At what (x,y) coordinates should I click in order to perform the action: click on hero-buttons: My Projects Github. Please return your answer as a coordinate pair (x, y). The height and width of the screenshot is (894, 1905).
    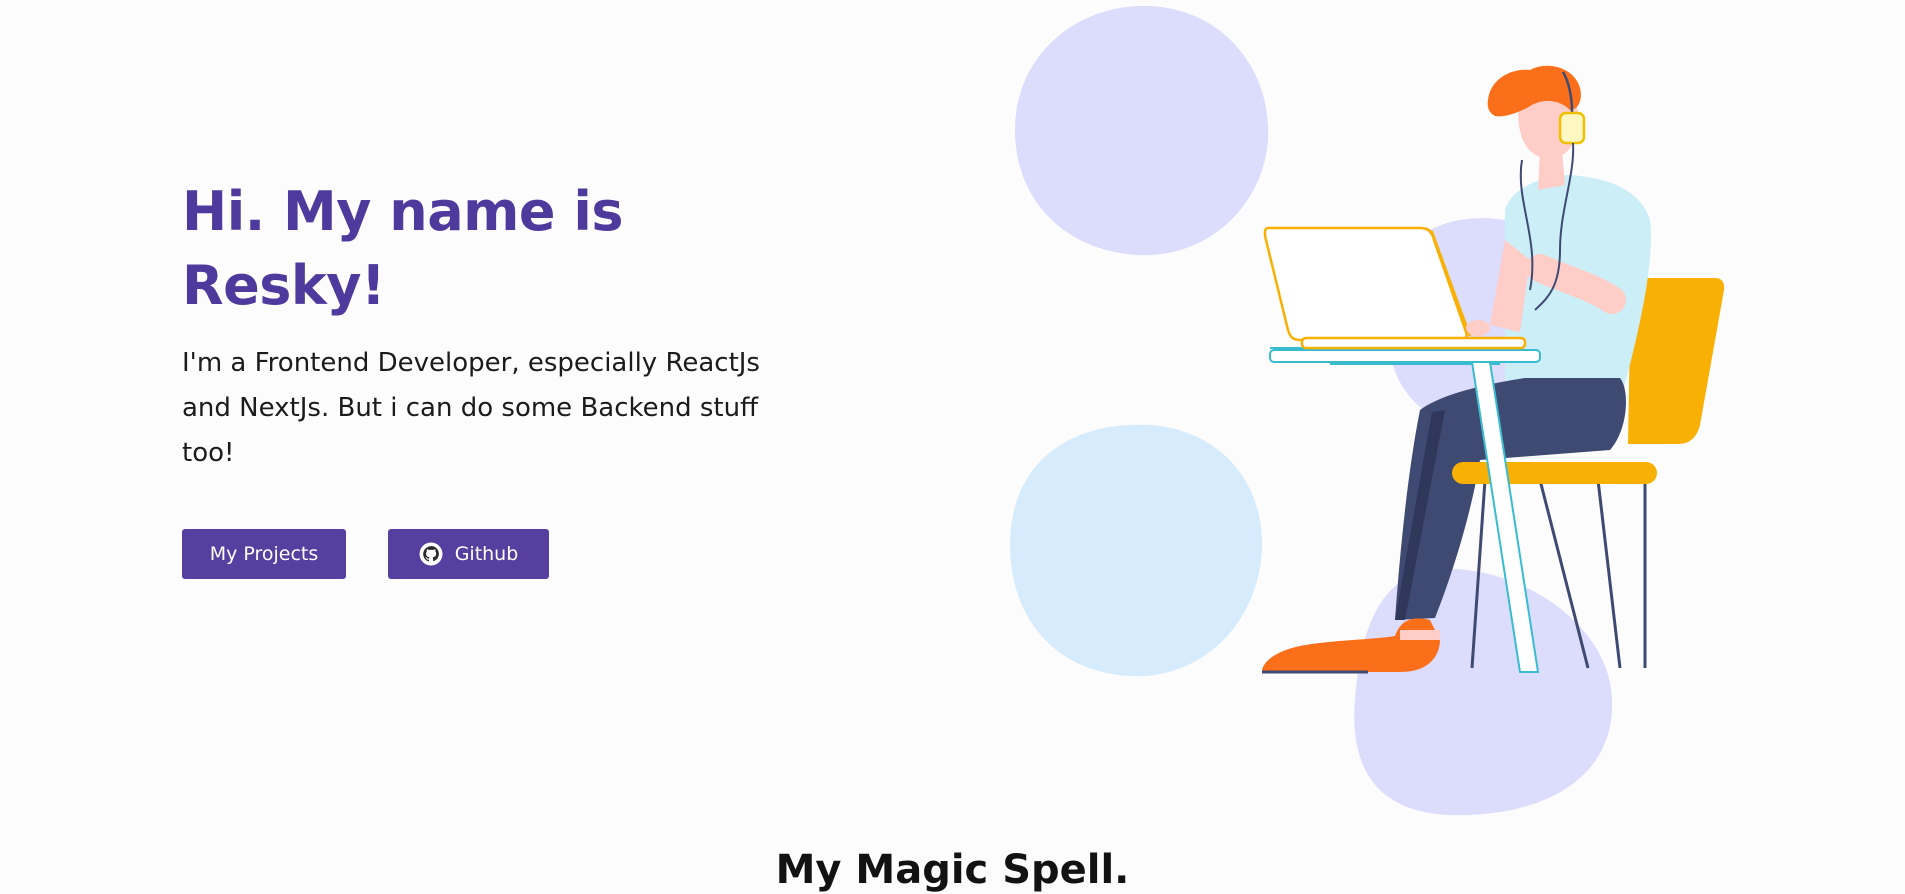
    Looking at the image, I should click on (365, 554).